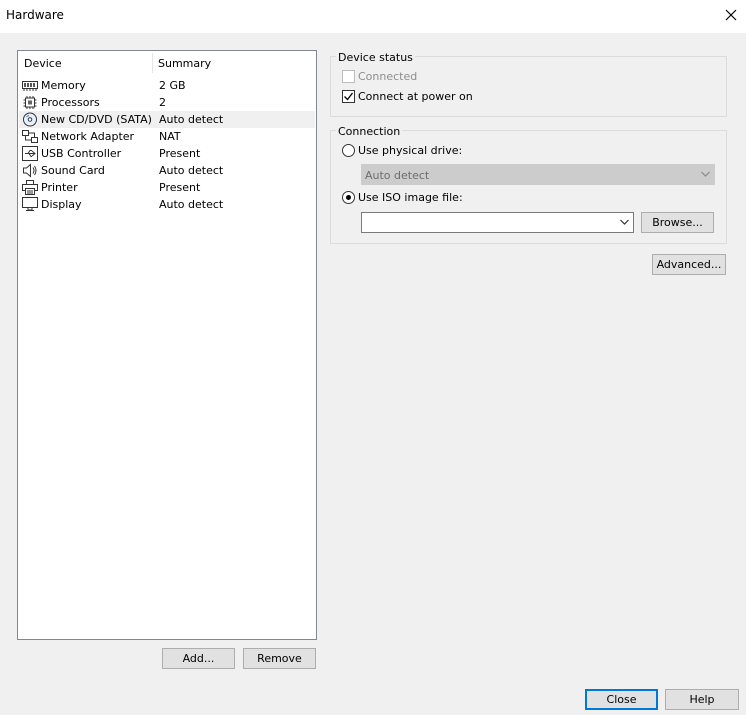 The image size is (746, 715). Describe the element at coordinates (73, 170) in the screenshot. I see `device-name: Sound Card` at that location.